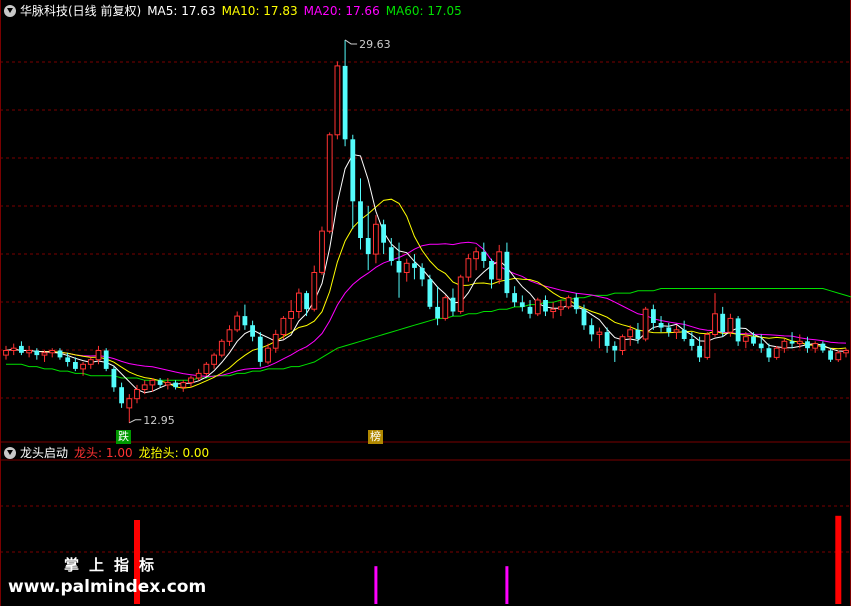 This screenshot has width=851, height=606. I want to click on indicator-legend: 龙头启动 龙头: 1.00 龙抬头: 0.00, so click(109, 453).